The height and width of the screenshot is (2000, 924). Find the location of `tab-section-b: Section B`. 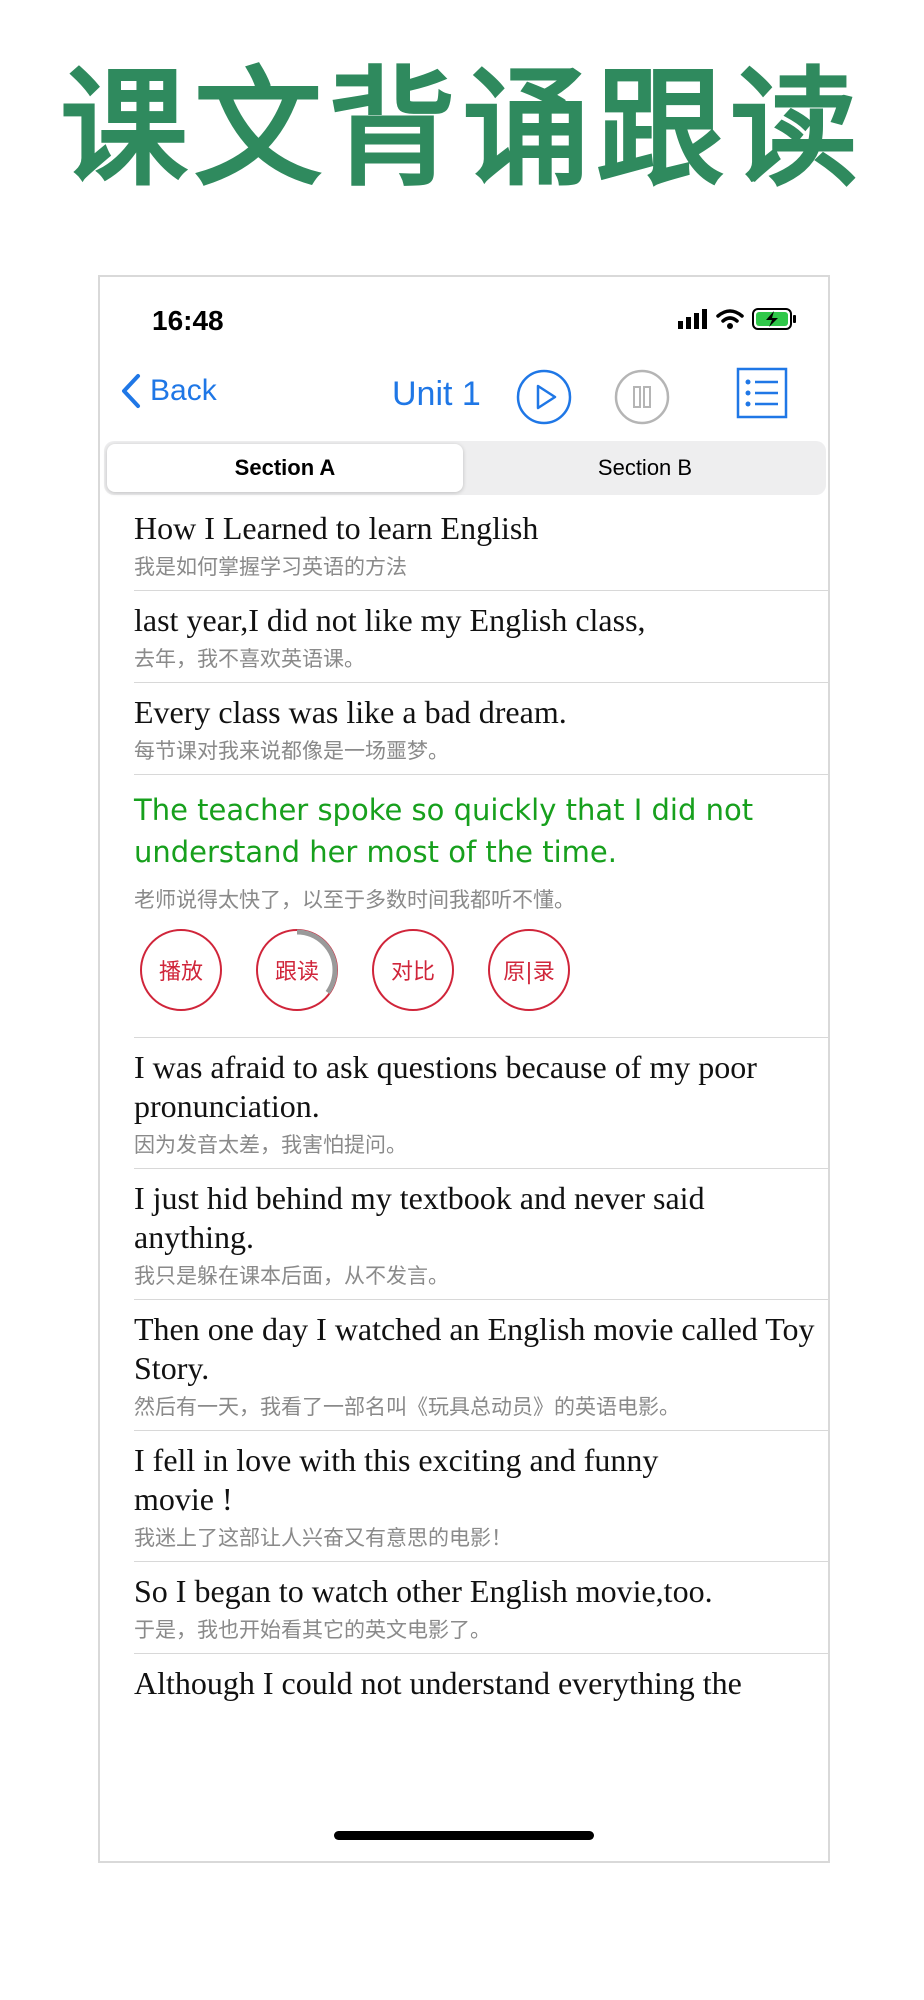

tab-section-b: Section B is located at coordinates (645, 468).